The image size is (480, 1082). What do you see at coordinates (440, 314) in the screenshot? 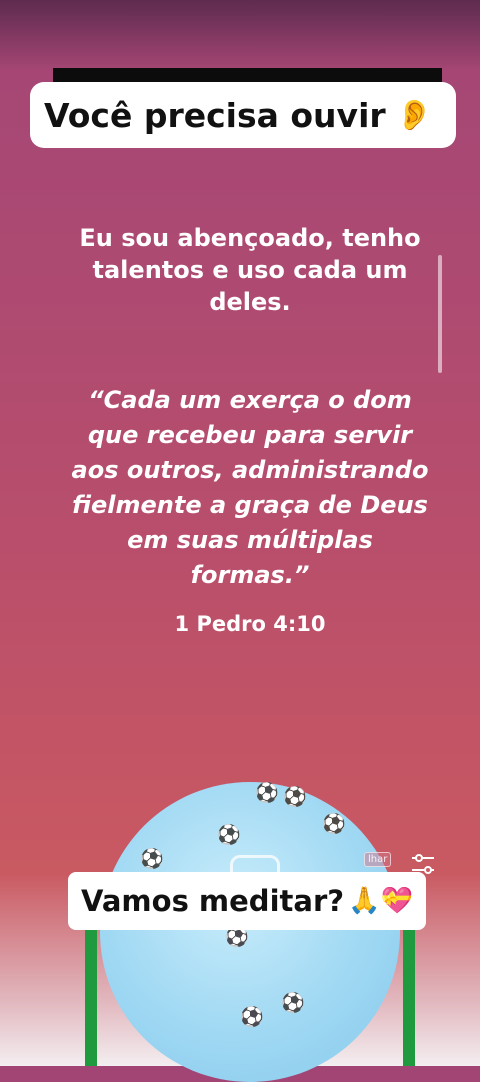
I see `scrollbar` at bounding box center [440, 314].